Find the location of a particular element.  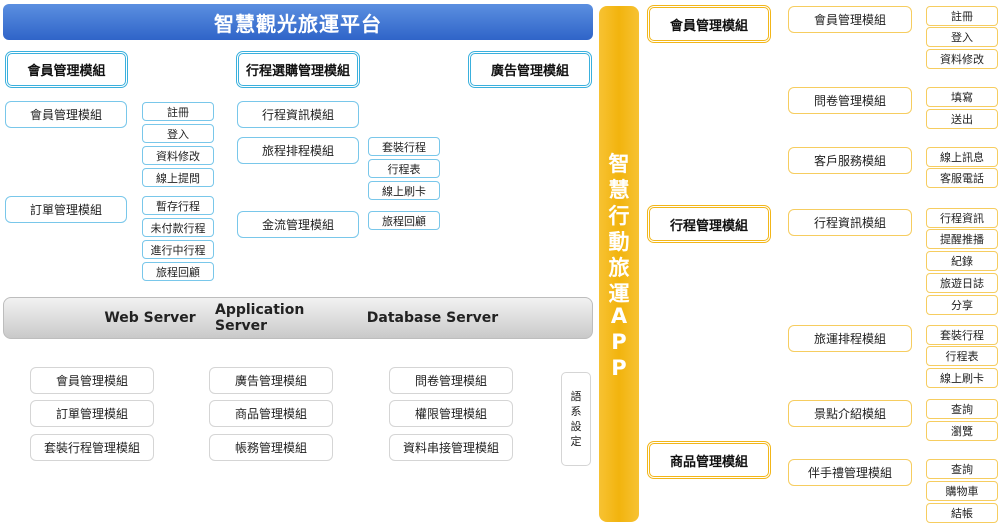

app-trip-info-item-record: 紀錄 is located at coordinates (962, 261).